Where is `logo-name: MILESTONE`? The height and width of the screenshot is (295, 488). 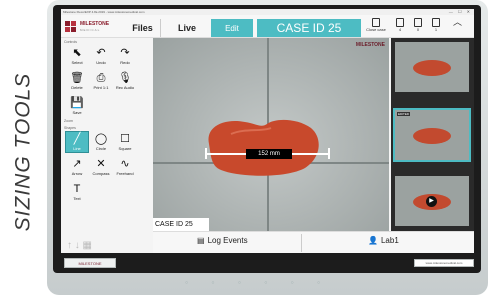 logo-name: MILESTONE is located at coordinates (95, 23).